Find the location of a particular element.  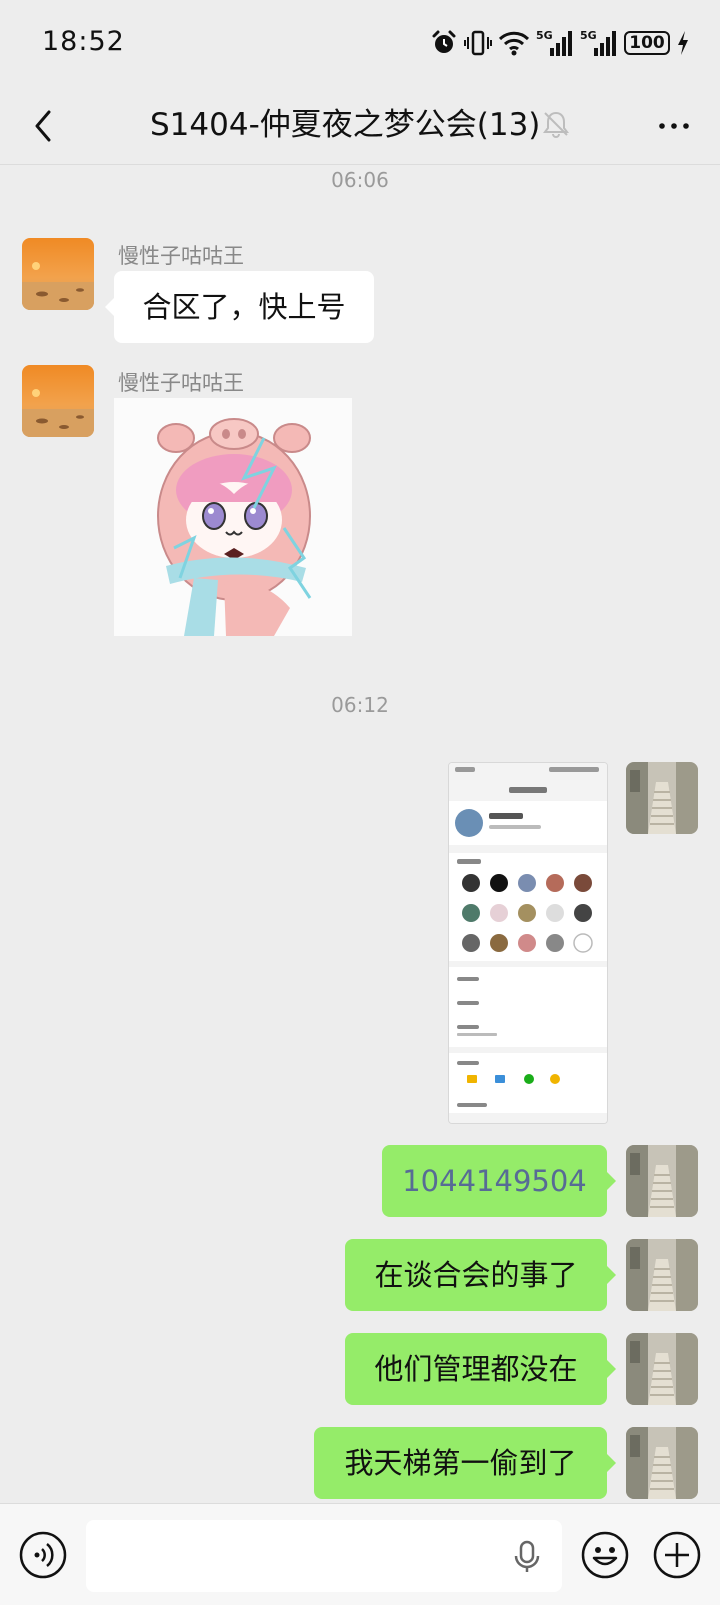

message-input is located at coordinates (324, 1556).